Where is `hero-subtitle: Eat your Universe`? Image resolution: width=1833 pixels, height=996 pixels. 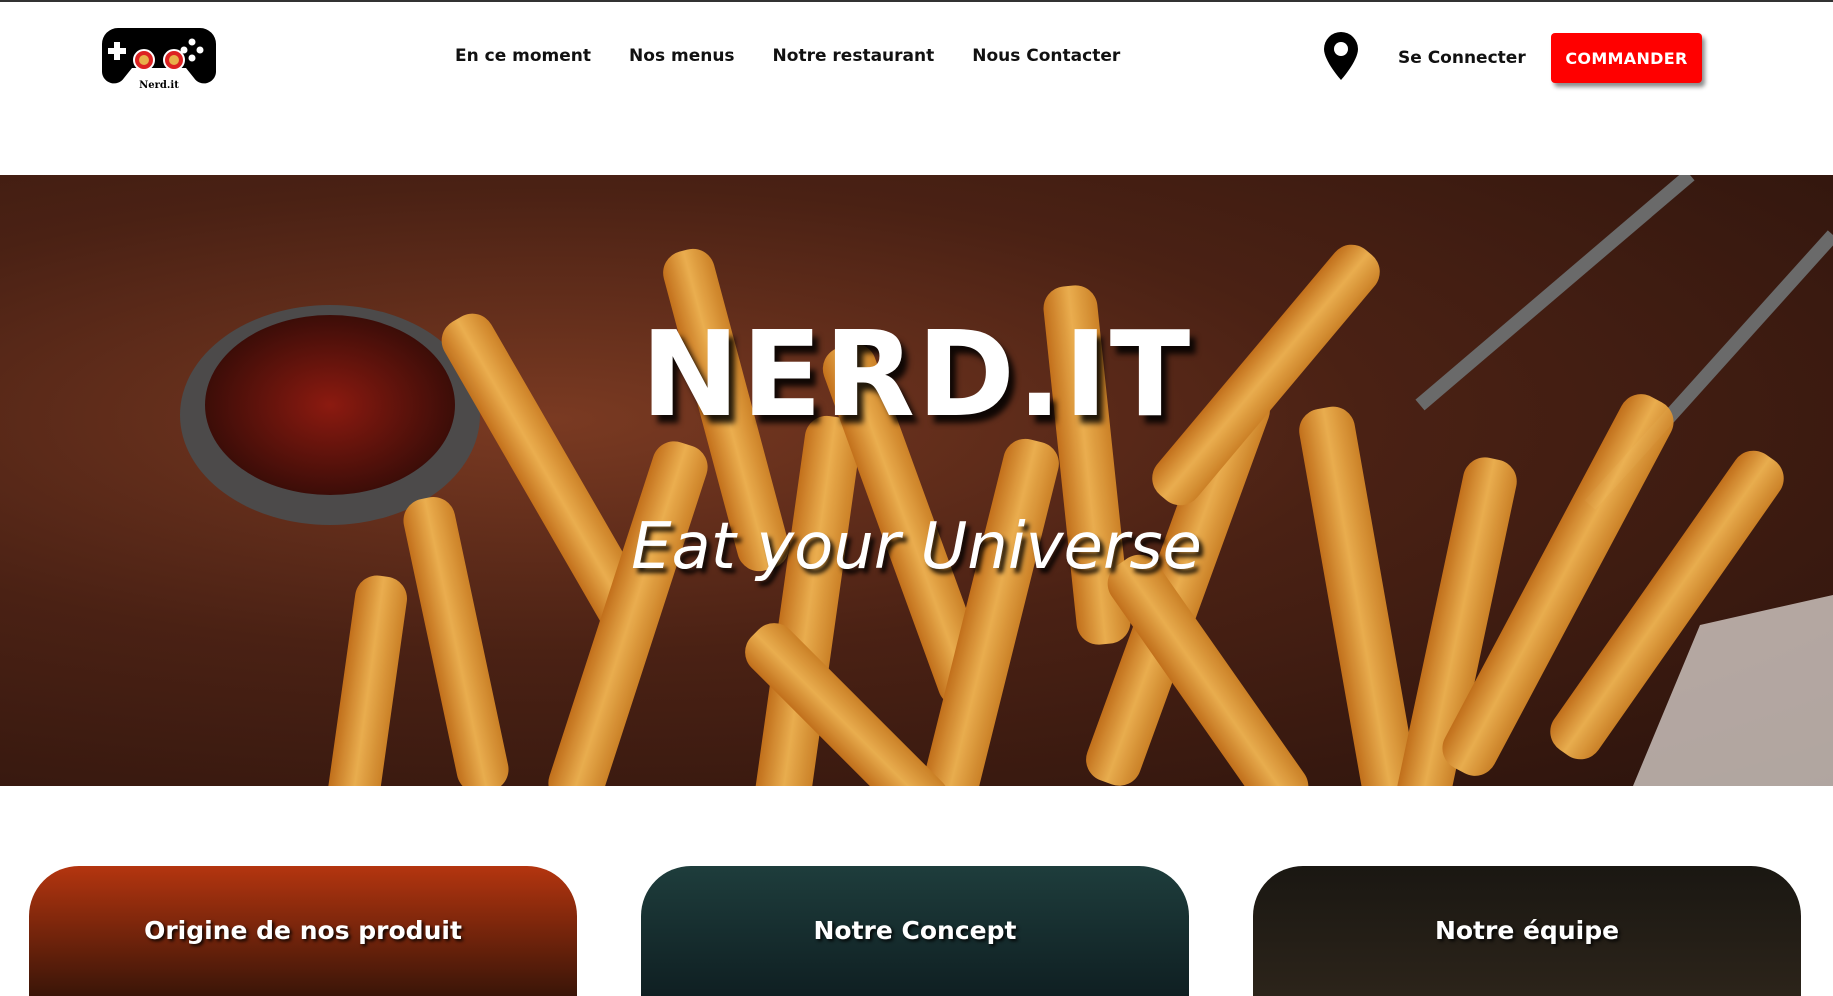
hero-subtitle: Eat your Universe is located at coordinates (916, 547).